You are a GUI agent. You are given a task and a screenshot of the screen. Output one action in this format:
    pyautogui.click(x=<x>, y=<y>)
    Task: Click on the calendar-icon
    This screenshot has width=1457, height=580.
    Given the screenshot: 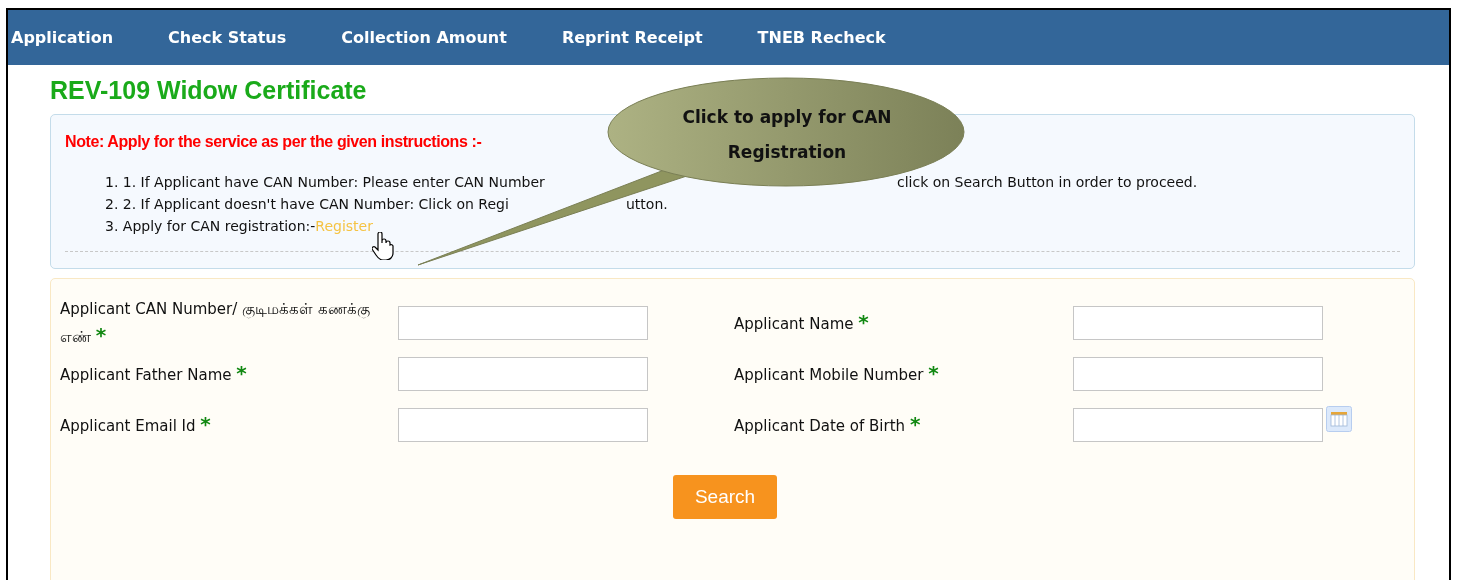 What is the action you would take?
    pyautogui.click(x=1339, y=418)
    